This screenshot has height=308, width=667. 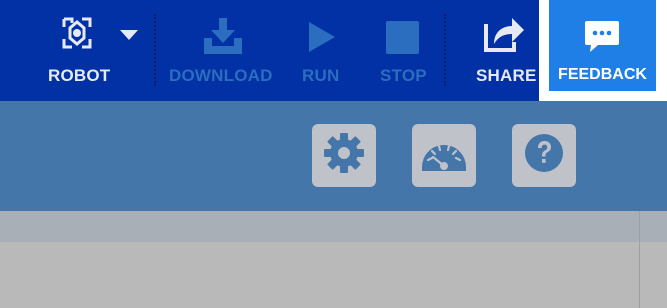 I want to click on download-icon, so click(x=223, y=38).